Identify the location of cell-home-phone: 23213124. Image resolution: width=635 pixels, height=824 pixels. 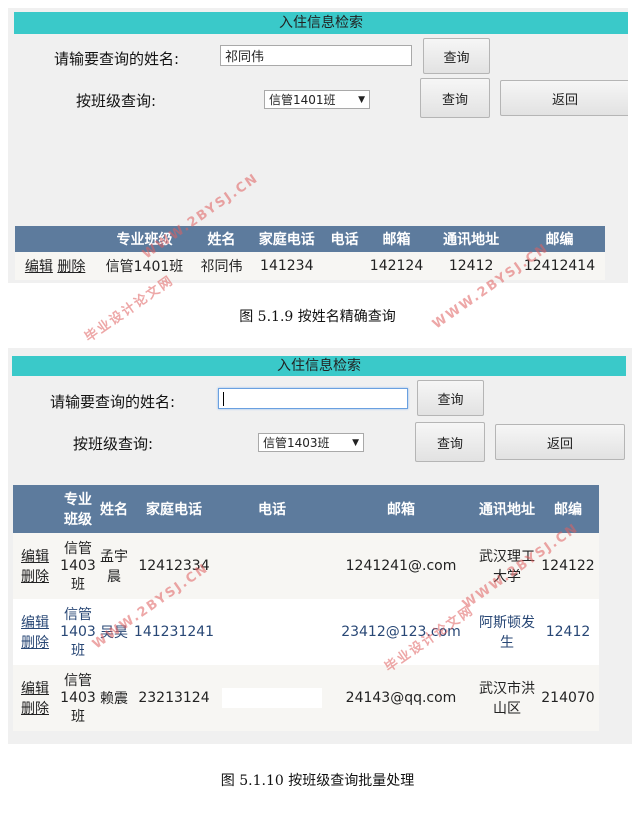
(174, 698).